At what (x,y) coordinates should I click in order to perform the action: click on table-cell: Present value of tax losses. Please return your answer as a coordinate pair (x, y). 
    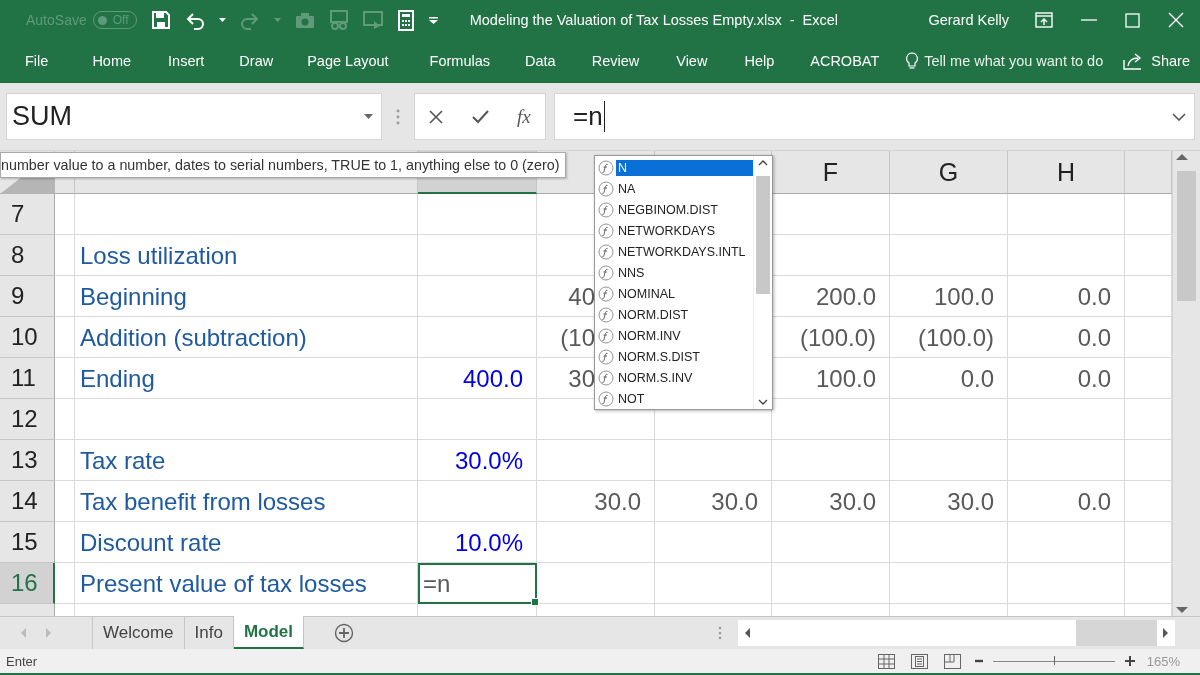
    Looking at the image, I should click on (223, 583).